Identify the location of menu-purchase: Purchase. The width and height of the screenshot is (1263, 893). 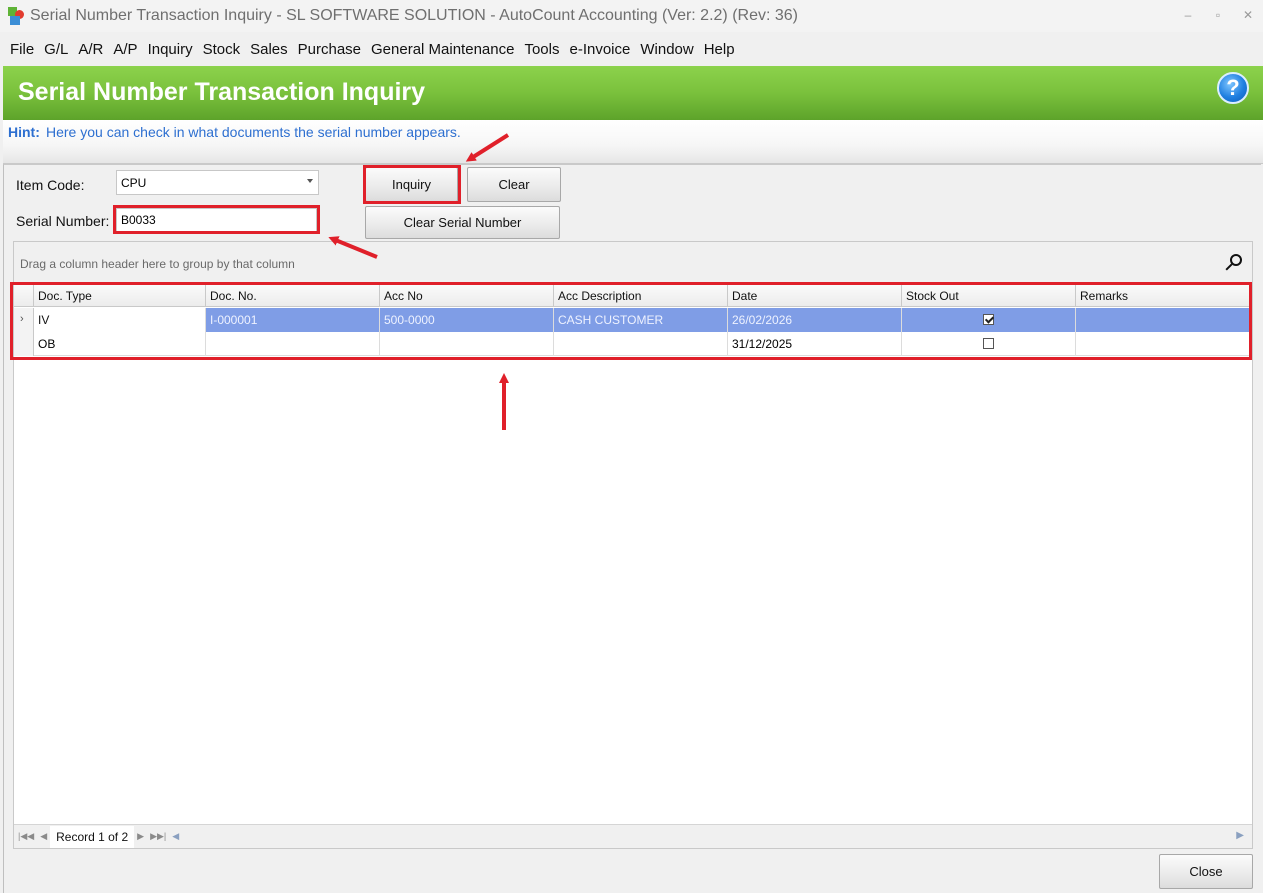
(329, 49).